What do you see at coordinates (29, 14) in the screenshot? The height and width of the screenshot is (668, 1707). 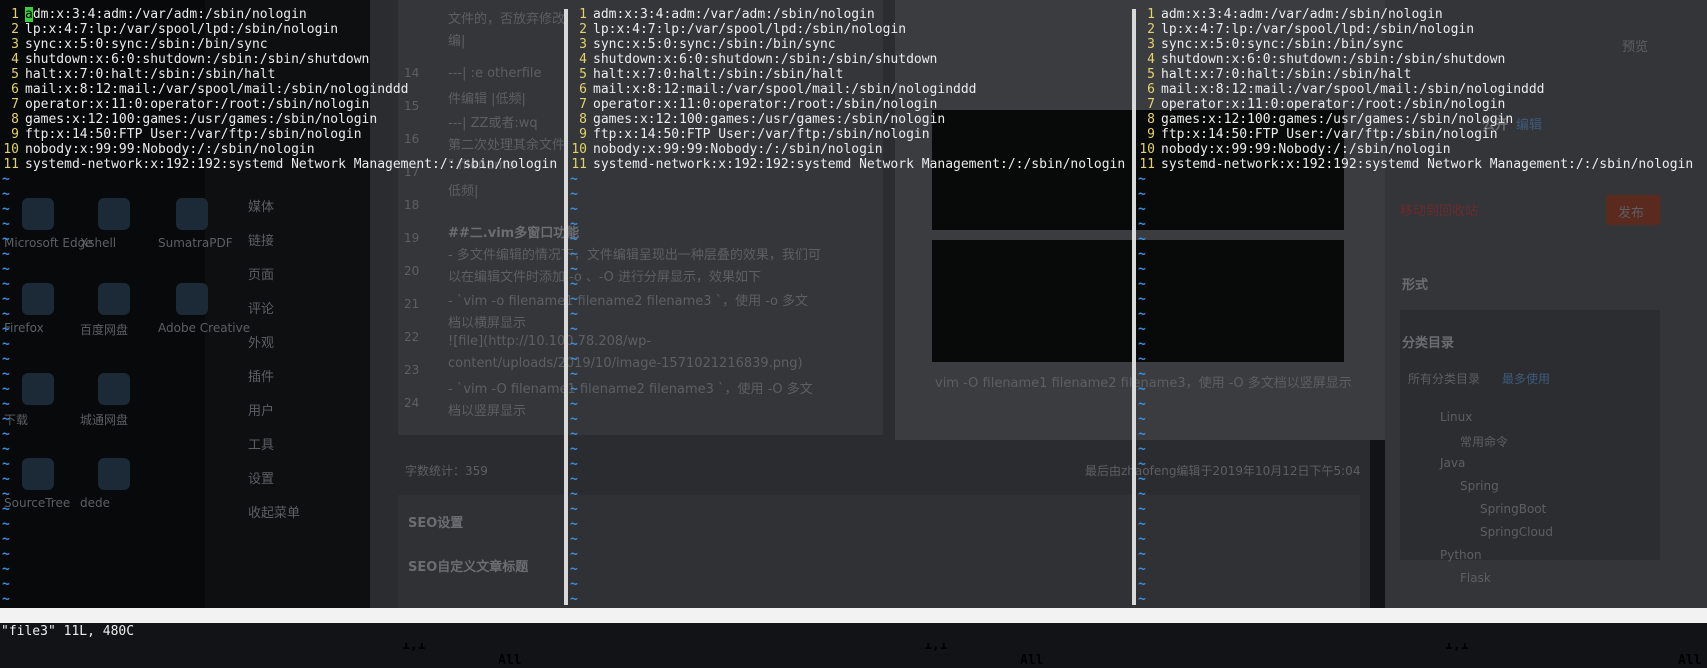 I see `text-cursor: a` at bounding box center [29, 14].